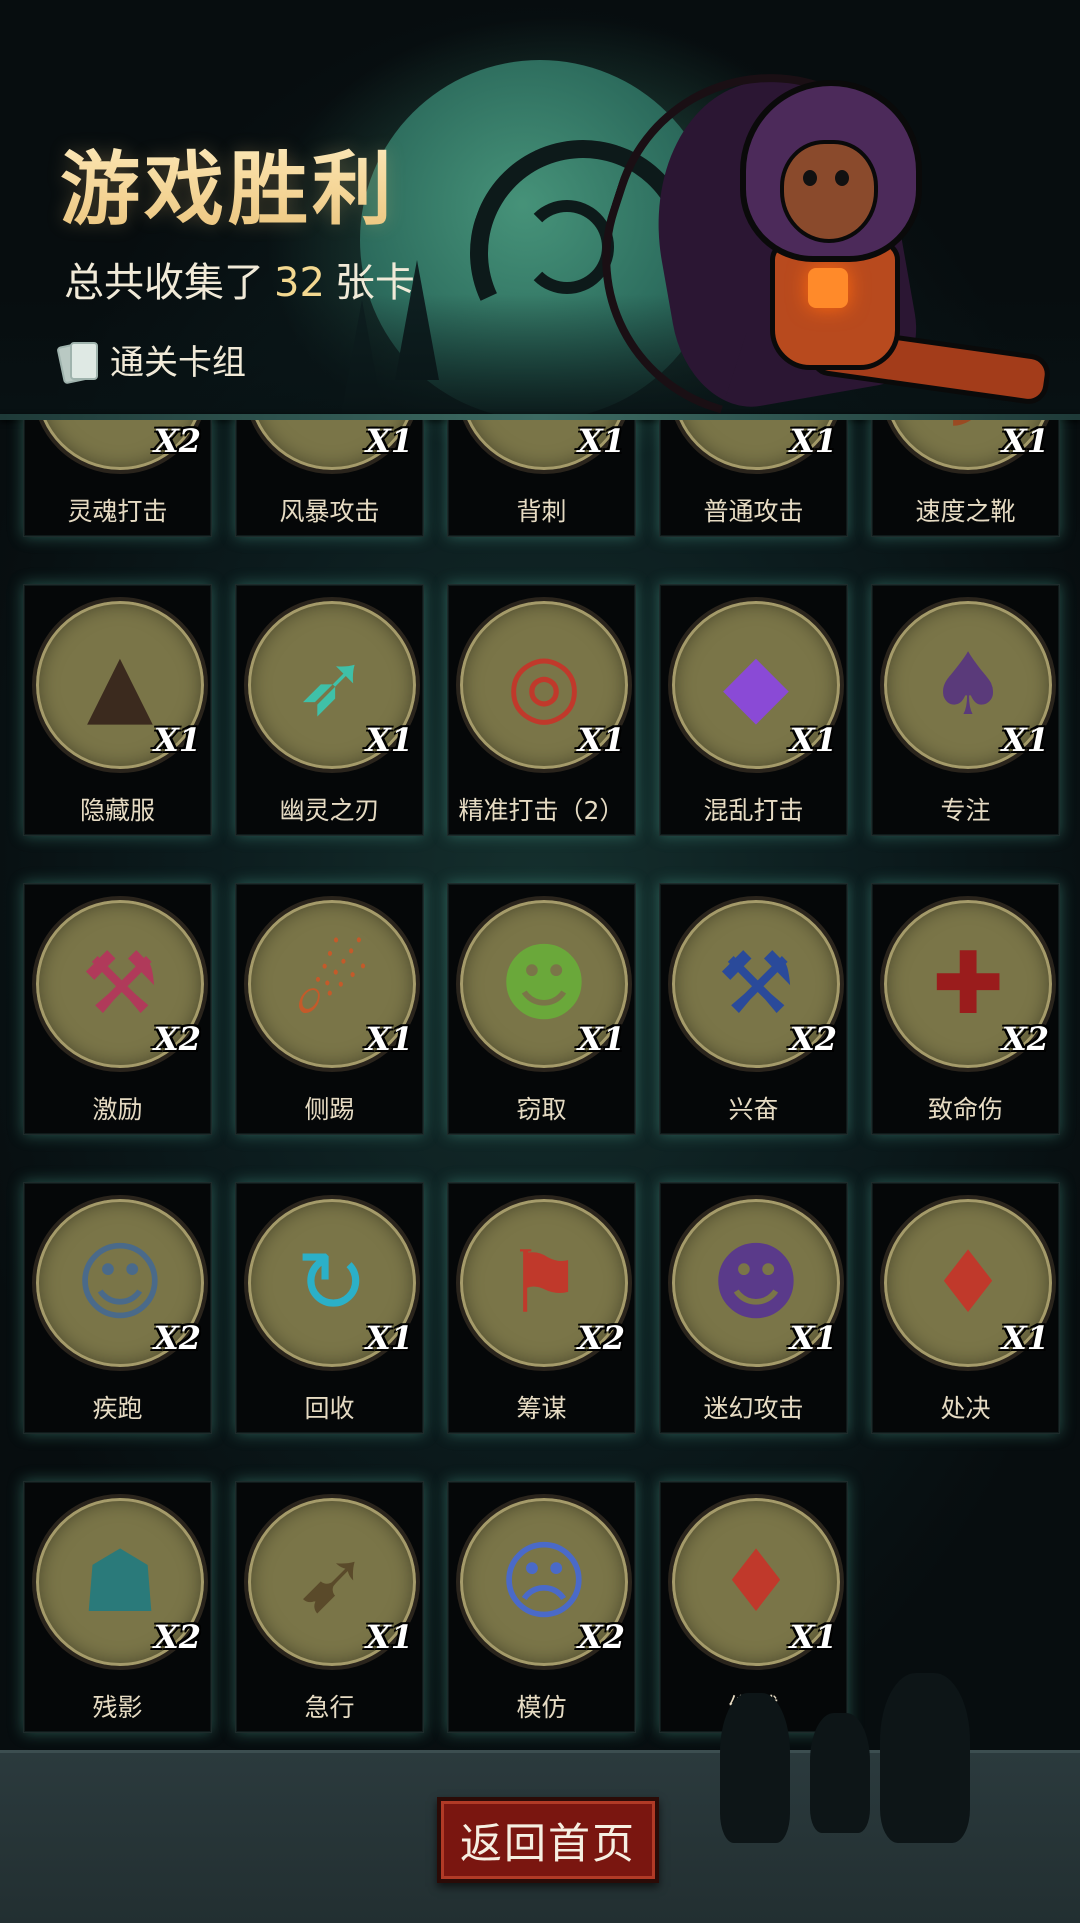 This screenshot has width=1080, height=1923. What do you see at coordinates (965, 810) in the screenshot?
I see `card-name: 专注` at bounding box center [965, 810].